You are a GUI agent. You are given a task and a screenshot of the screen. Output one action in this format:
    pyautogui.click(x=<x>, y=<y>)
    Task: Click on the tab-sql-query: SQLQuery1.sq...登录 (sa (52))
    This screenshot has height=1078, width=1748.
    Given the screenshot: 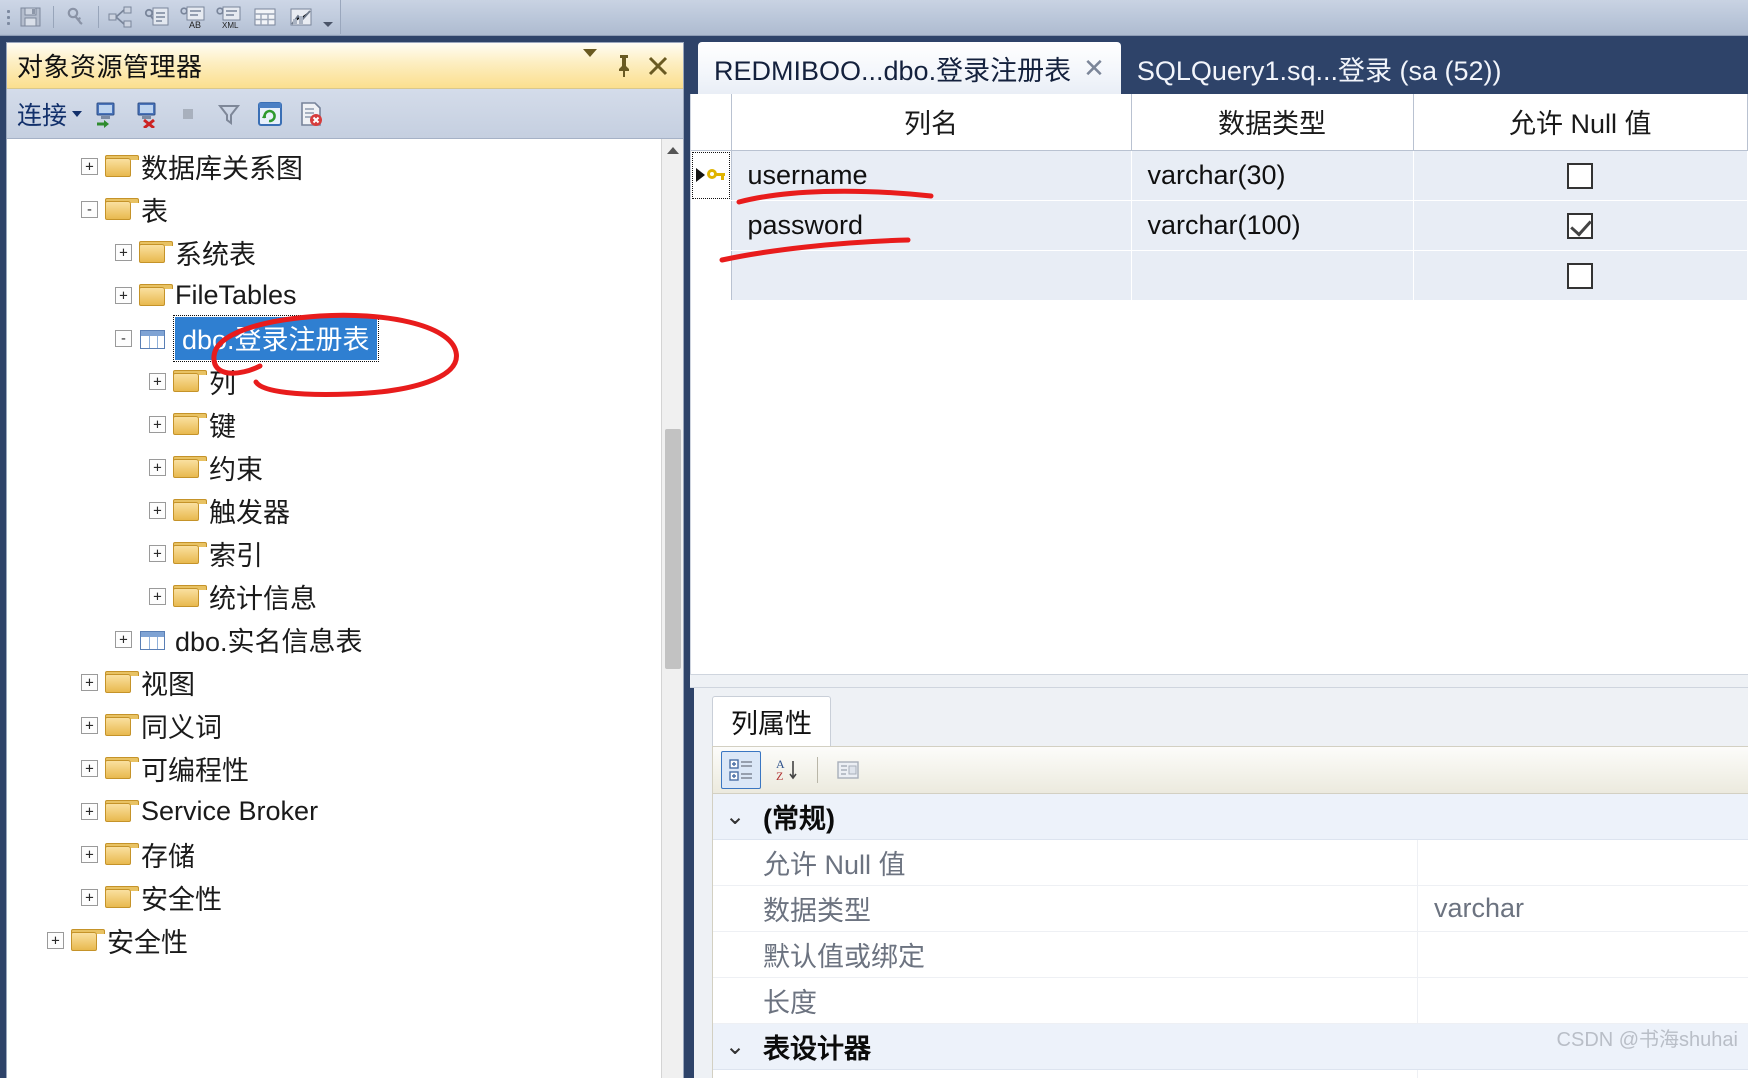 What is the action you would take?
    pyautogui.click(x=1319, y=68)
    